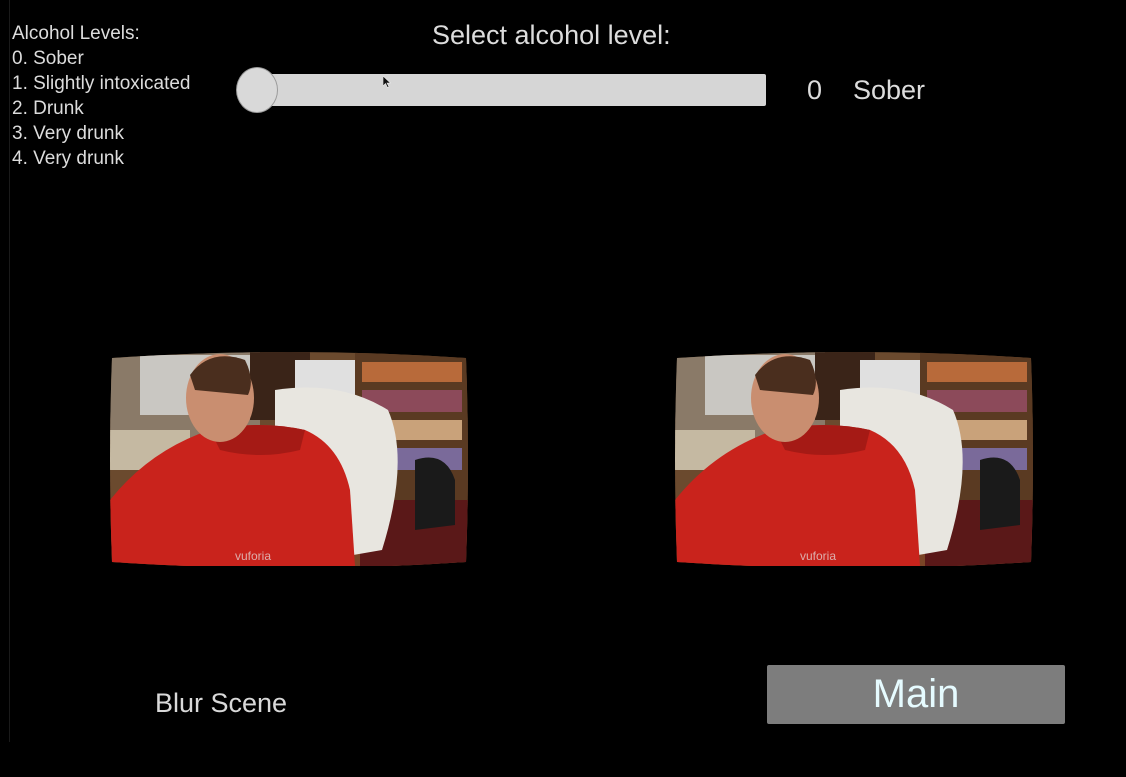 The image size is (1126, 777). What do you see at coordinates (101, 83) in the screenshot?
I see `level-item: 1. Slightly intoxicated` at bounding box center [101, 83].